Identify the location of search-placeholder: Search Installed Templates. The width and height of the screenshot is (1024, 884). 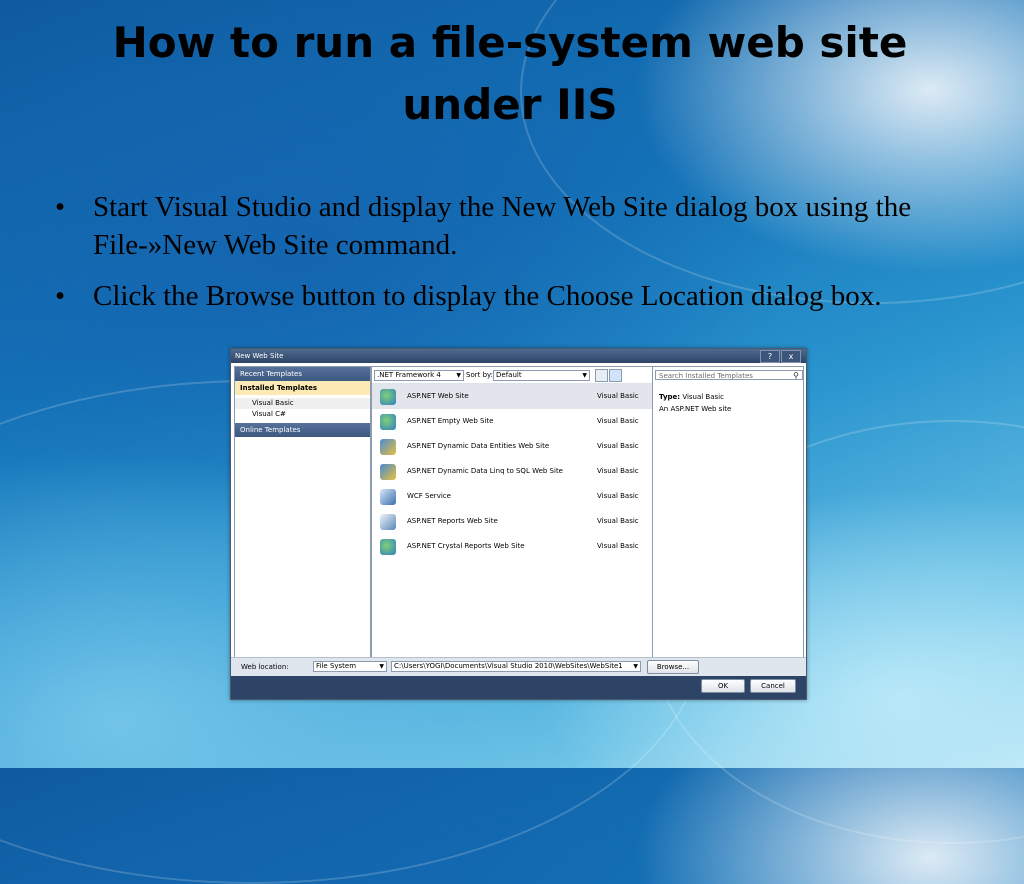
(706, 376).